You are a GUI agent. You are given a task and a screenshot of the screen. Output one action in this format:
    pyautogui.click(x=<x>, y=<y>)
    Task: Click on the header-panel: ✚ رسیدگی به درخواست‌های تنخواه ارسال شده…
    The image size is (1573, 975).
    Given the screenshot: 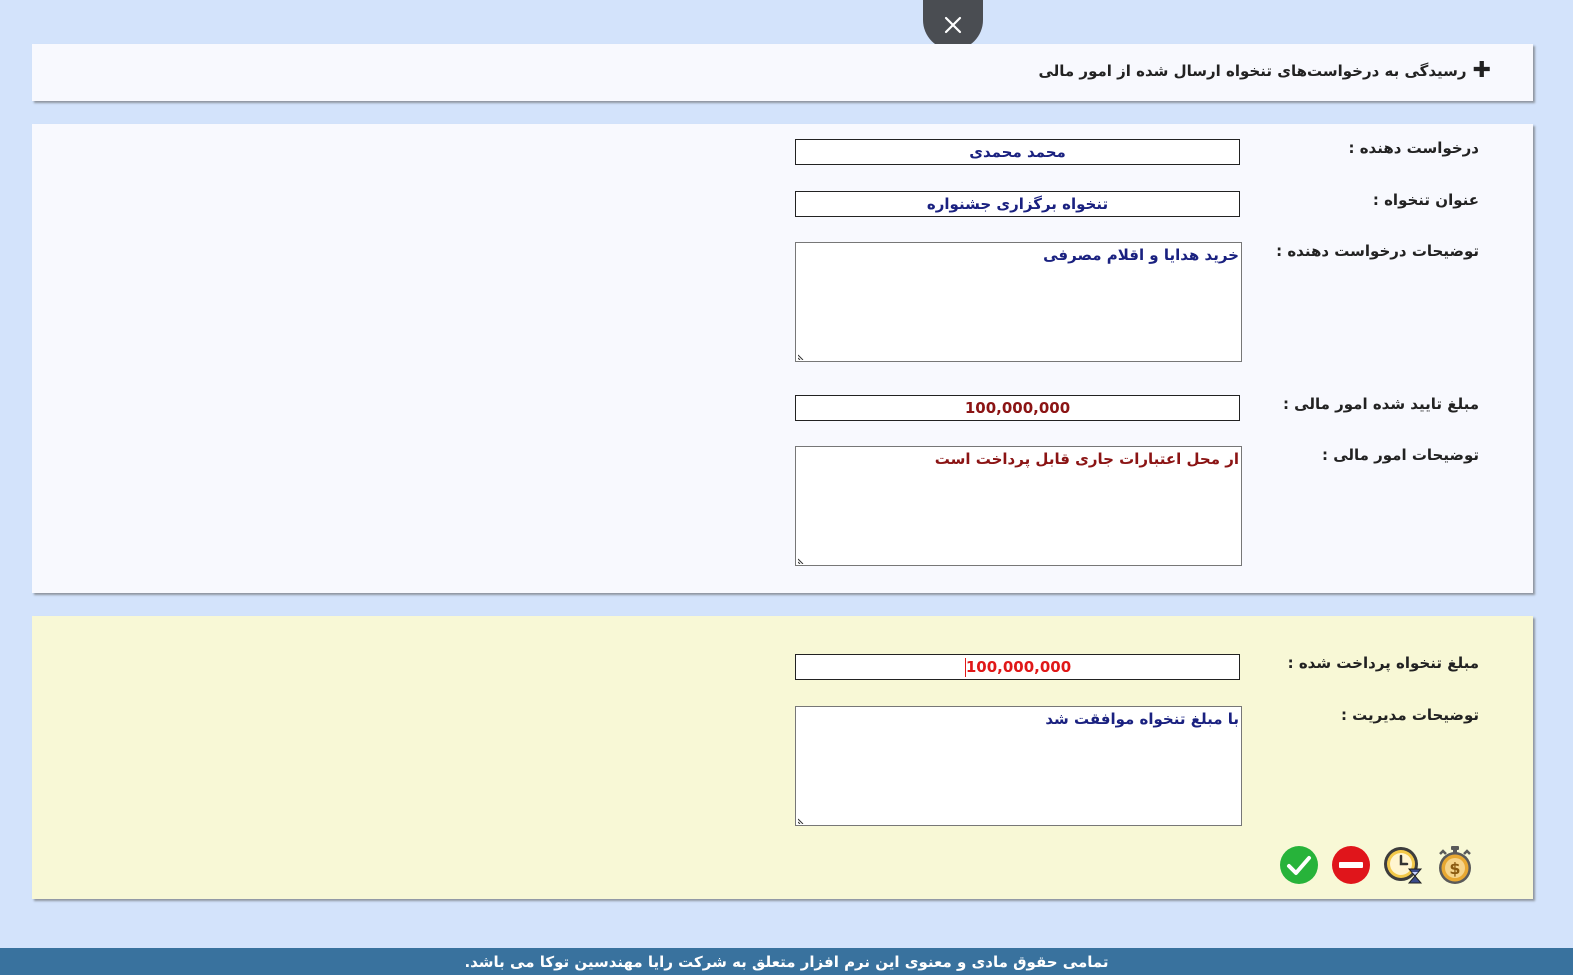 What is the action you would take?
    pyautogui.click(x=782, y=72)
    